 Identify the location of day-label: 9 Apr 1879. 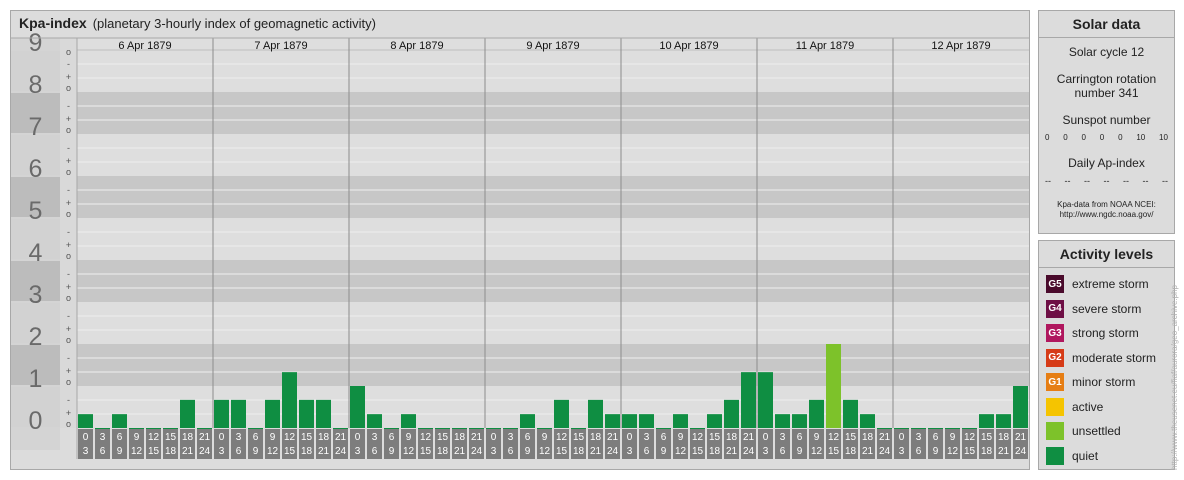
(552, 46).